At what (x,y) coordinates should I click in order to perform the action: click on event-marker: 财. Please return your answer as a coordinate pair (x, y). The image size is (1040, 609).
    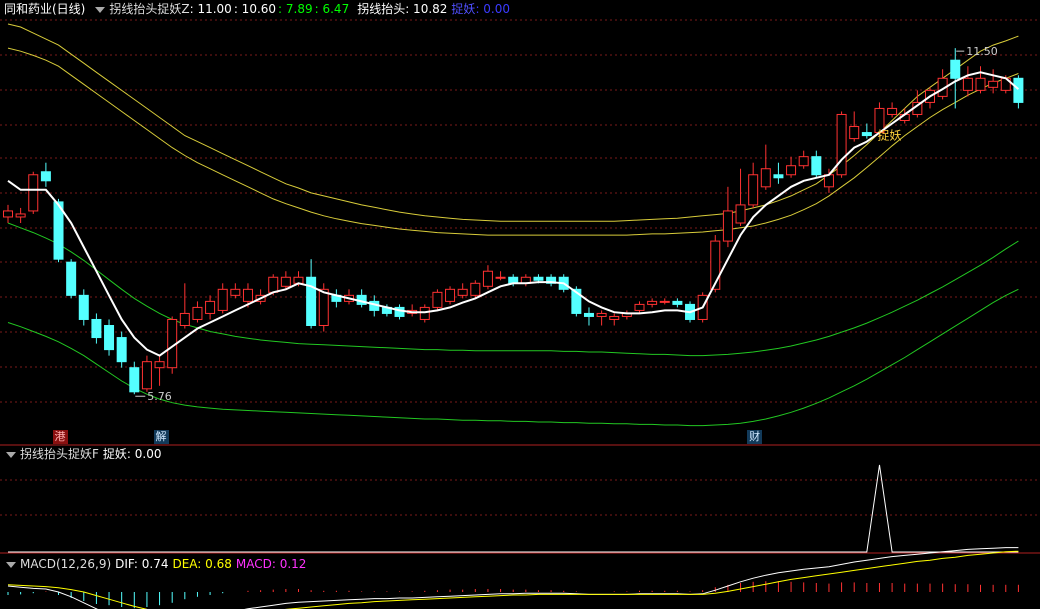
    Looking at the image, I should click on (755, 437).